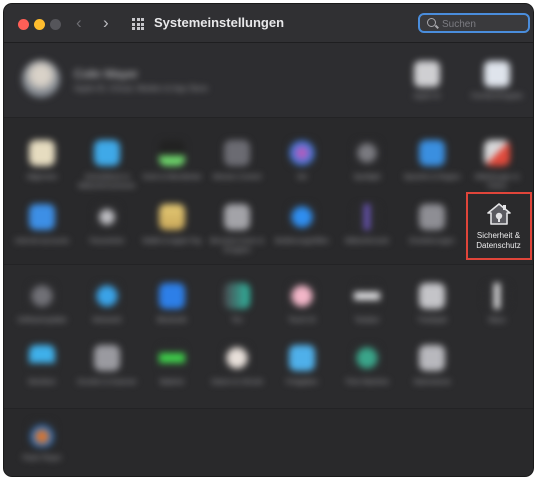 Image resolution: width=537 pixels, height=480 pixels. Describe the element at coordinates (106, 23) in the screenshot. I see `forward-chevron-icon: ›` at that location.